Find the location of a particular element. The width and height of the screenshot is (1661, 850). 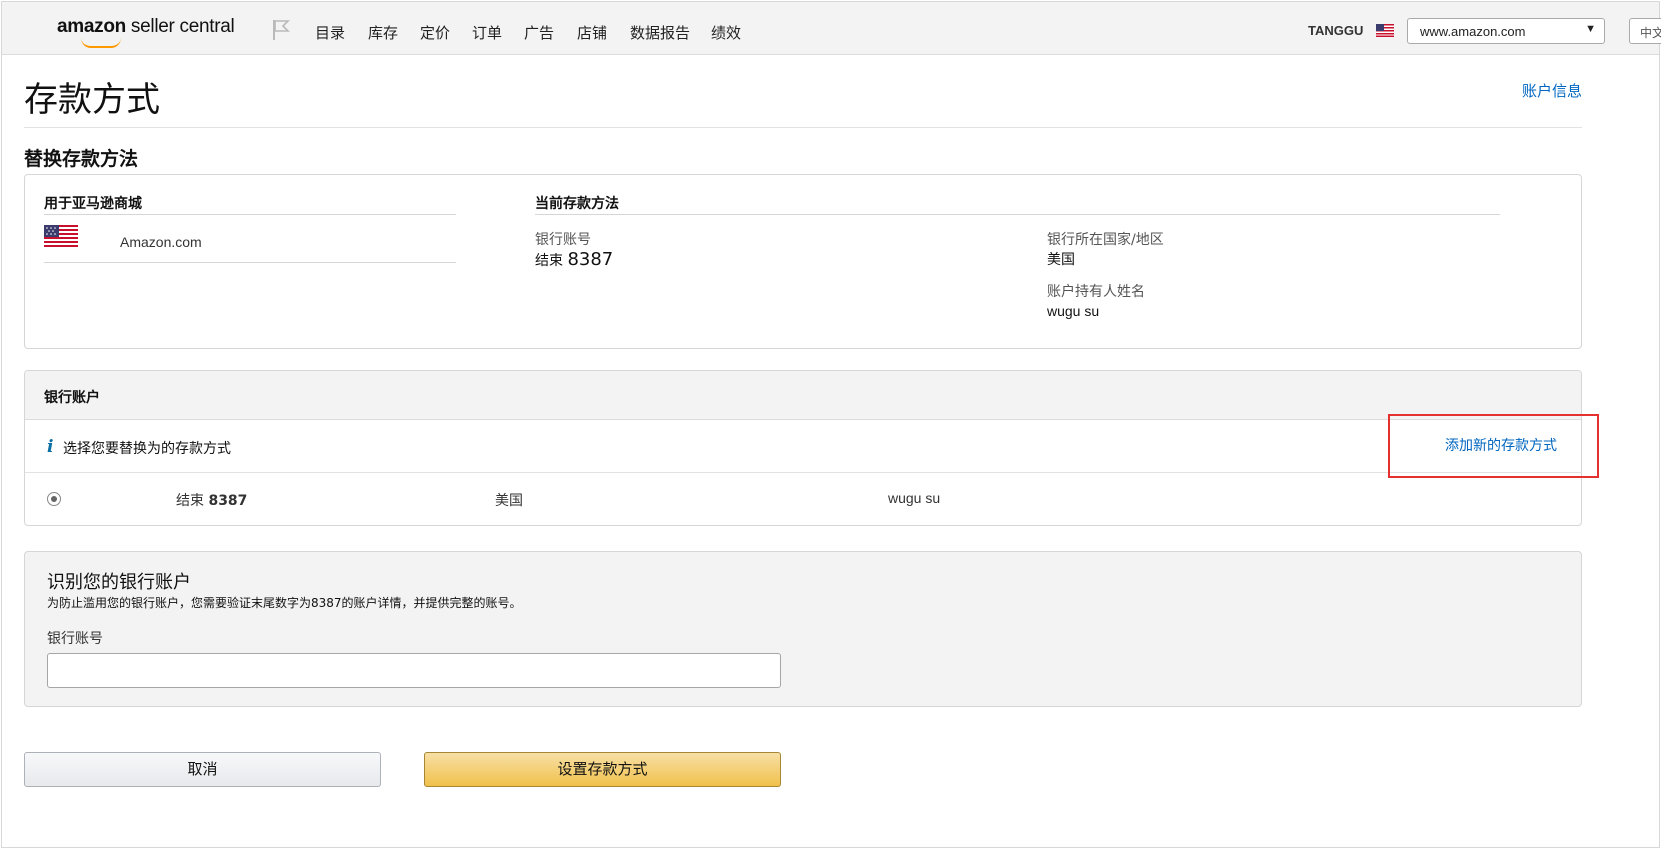

marketplace-select: www.amazon.com ▼ is located at coordinates (1506, 31).